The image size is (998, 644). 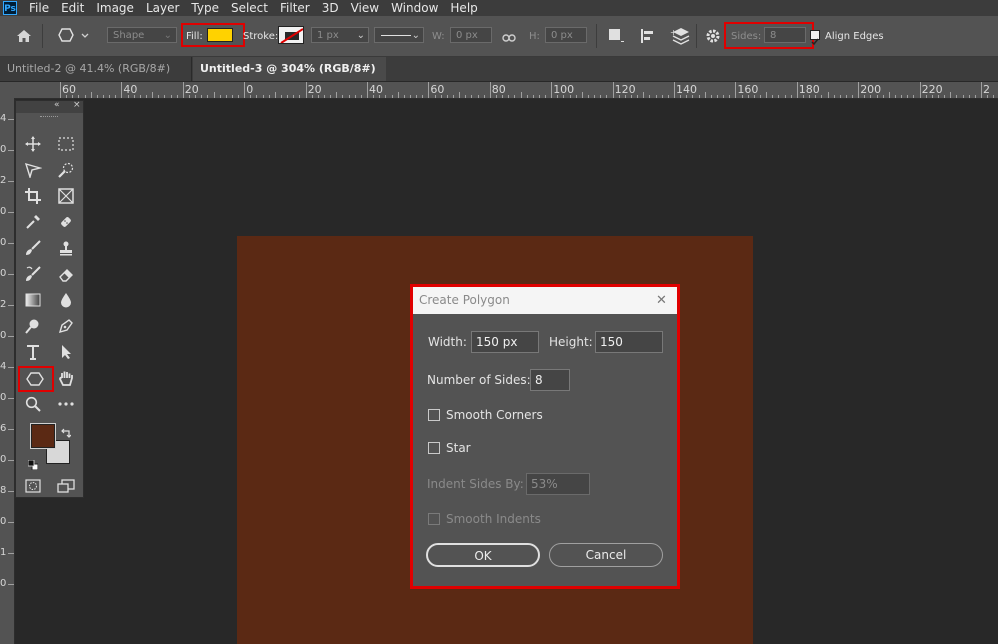 I want to click on cancel-button: Cancel, so click(x=606, y=555).